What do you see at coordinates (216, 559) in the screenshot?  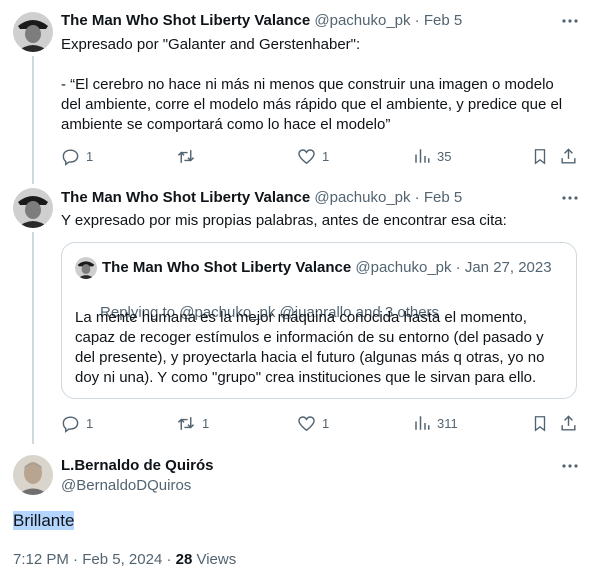 I see `views-label: Views` at bounding box center [216, 559].